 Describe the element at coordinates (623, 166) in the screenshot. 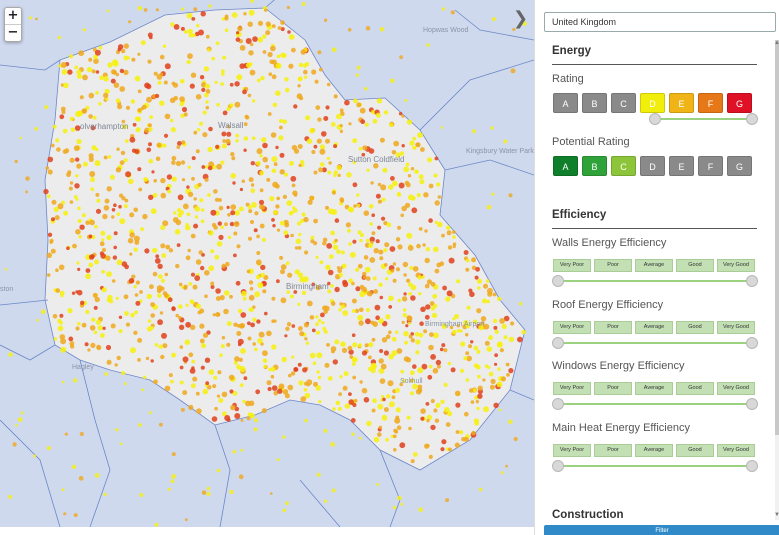

I see `potential-rating-c-button: C` at that location.